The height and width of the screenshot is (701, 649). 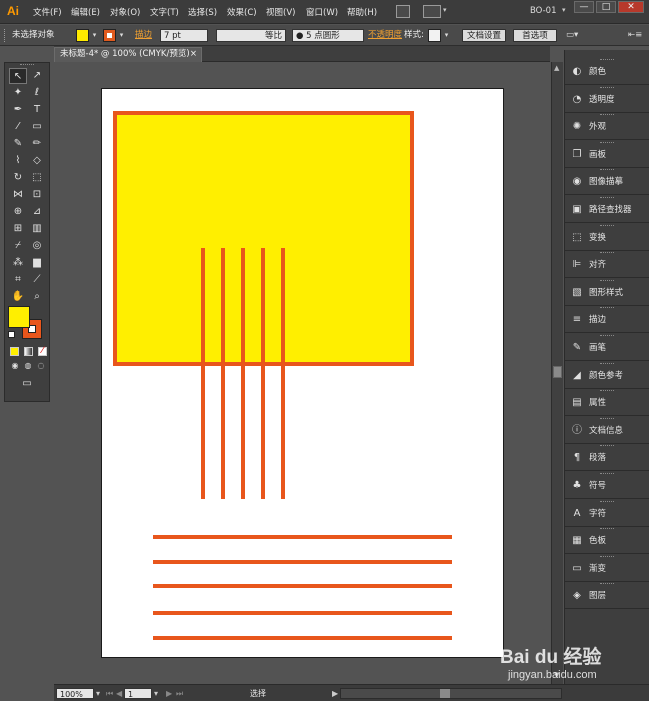 What do you see at coordinates (445, 10) in the screenshot?
I see `arrange-dropdown-icon: ▾` at bounding box center [445, 10].